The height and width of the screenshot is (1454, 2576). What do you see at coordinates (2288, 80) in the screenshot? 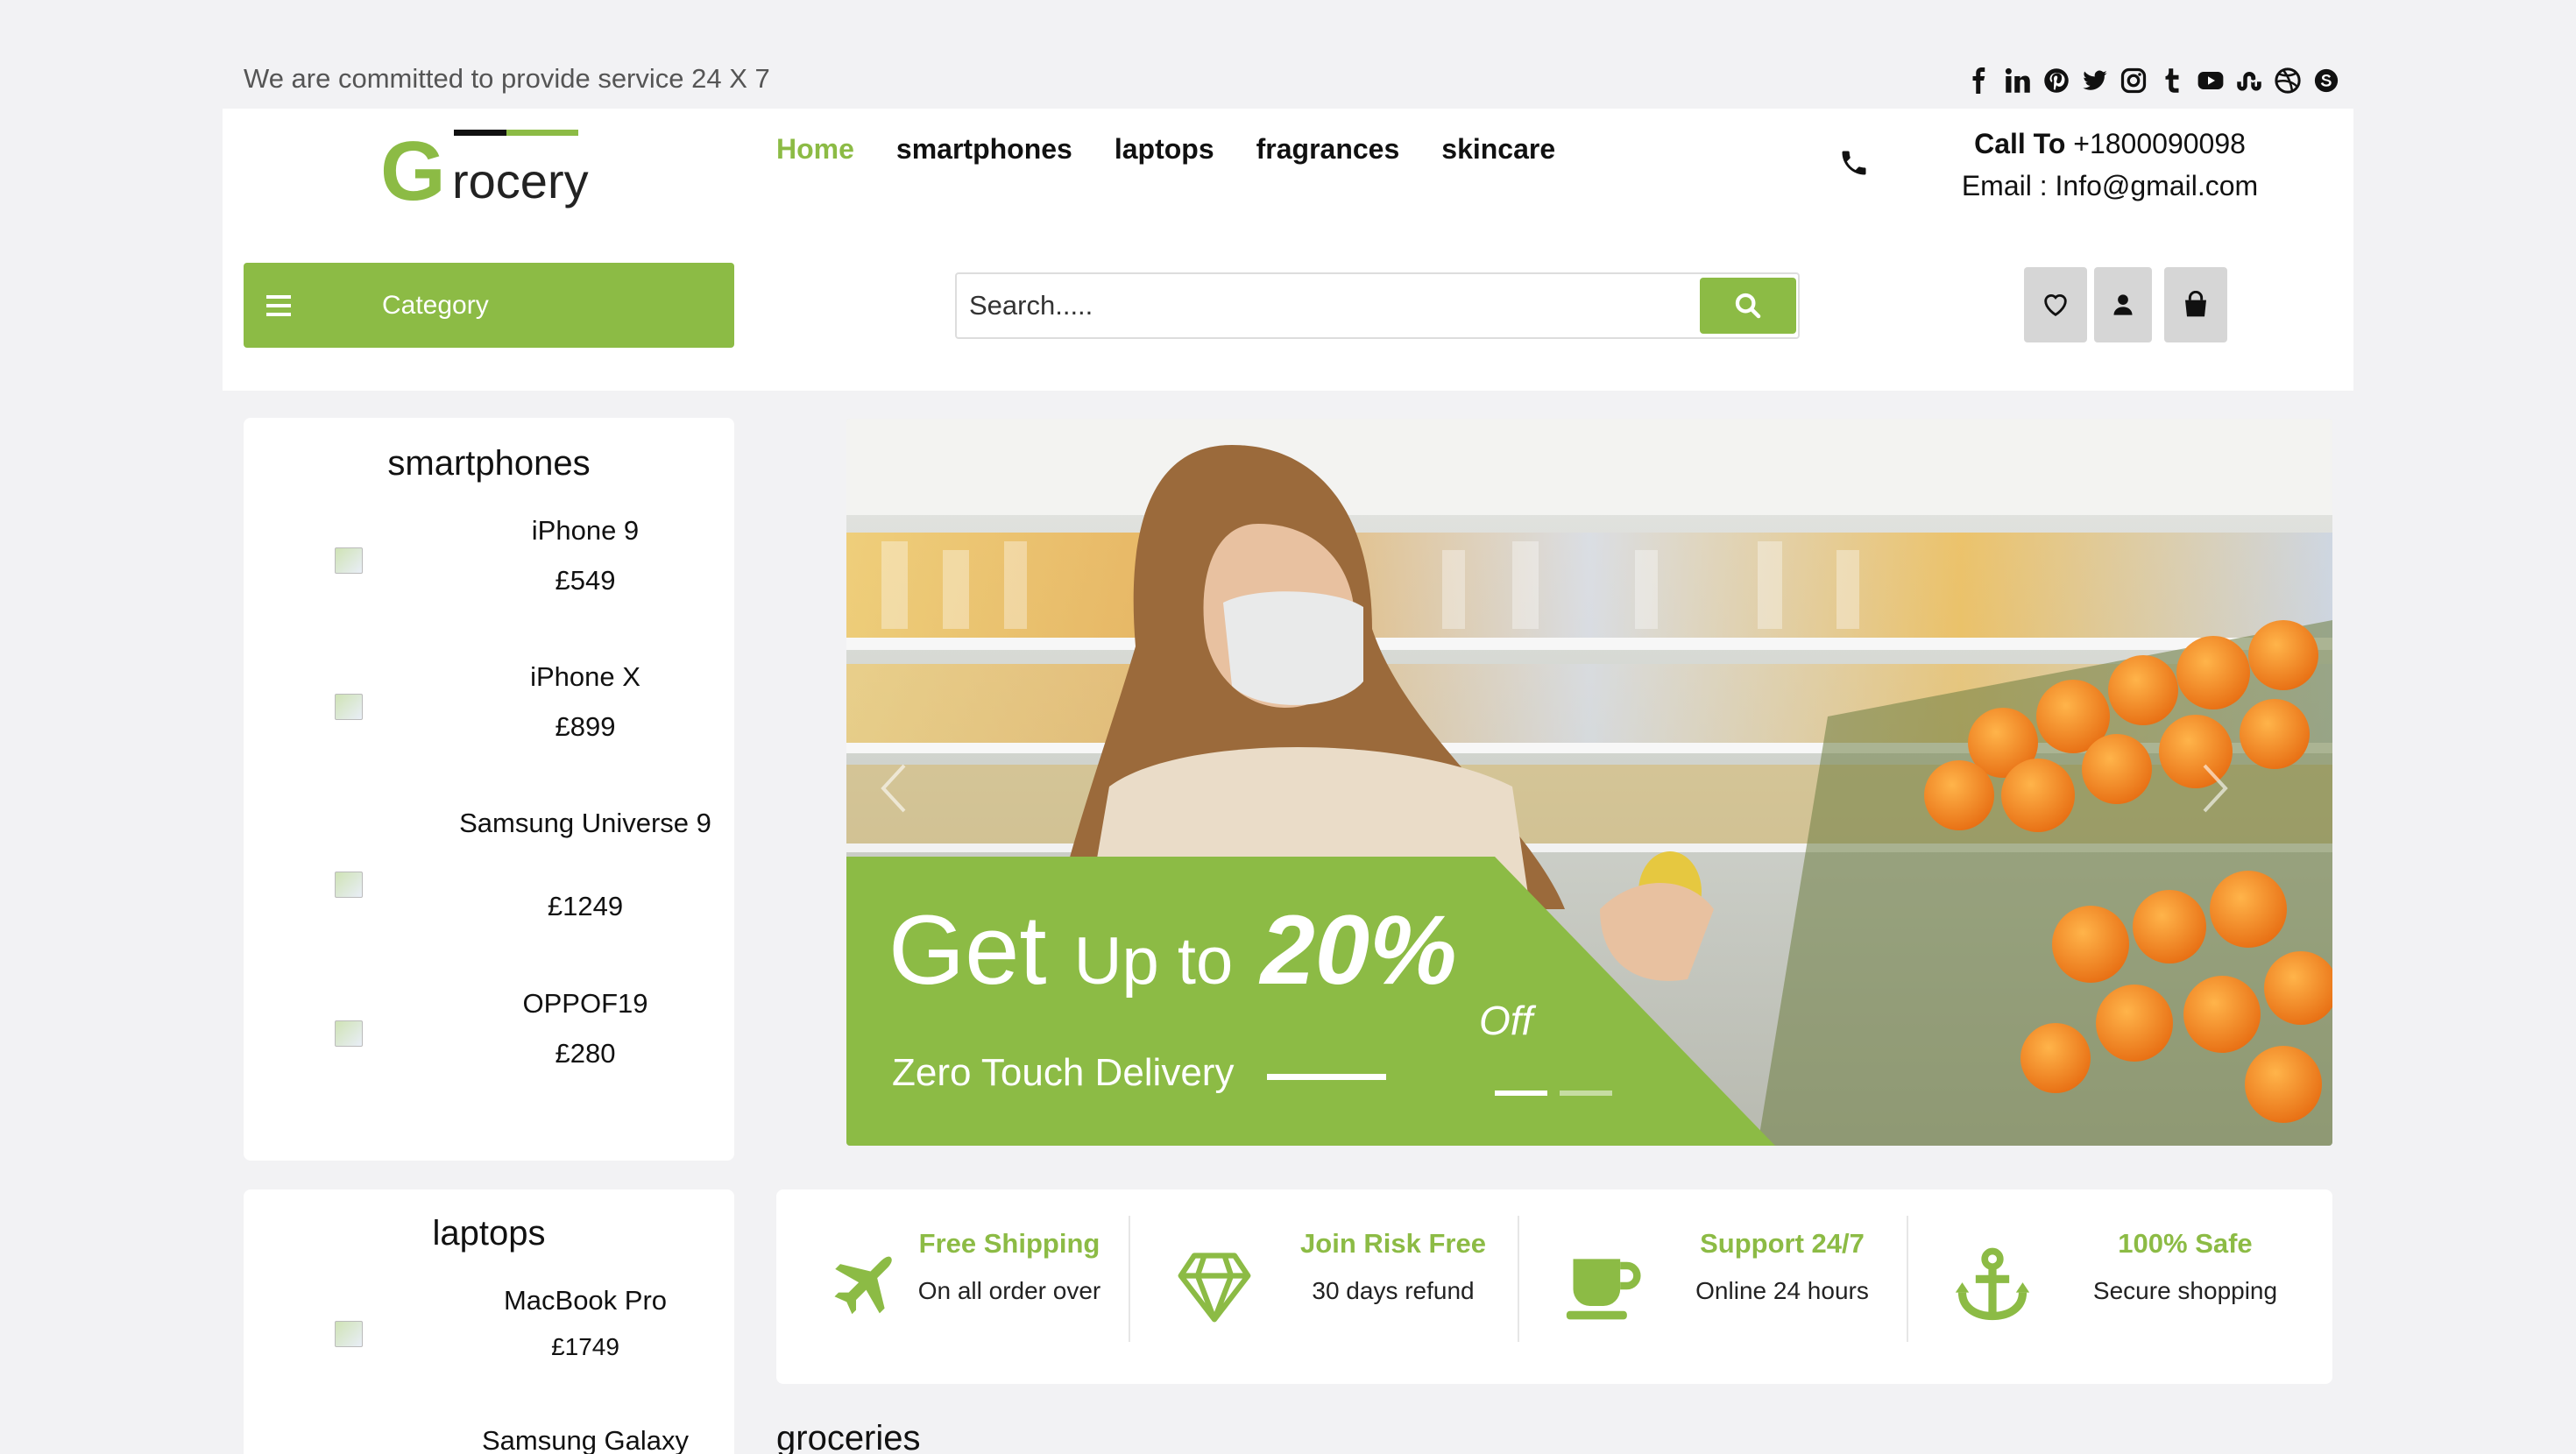
I see `dribbble-icon` at bounding box center [2288, 80].